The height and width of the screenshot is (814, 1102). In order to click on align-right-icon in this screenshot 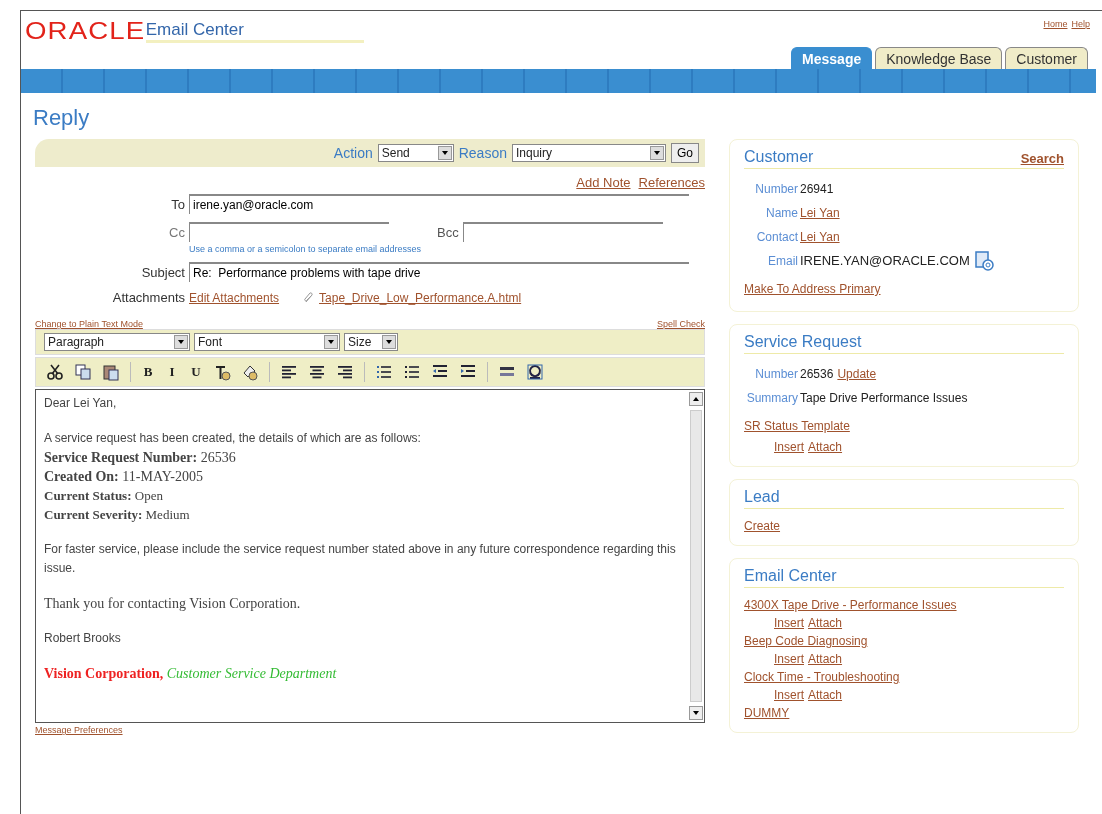, I will do `click(345, 372)`.